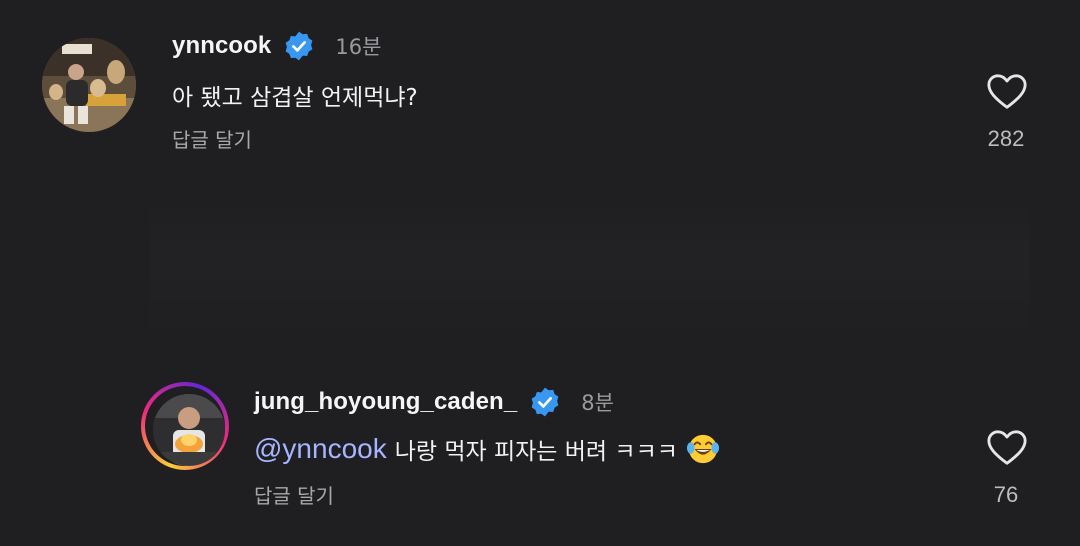 This screenshot has height=546, width=1080. I want to click on username: ynncook, so click(221, 46).